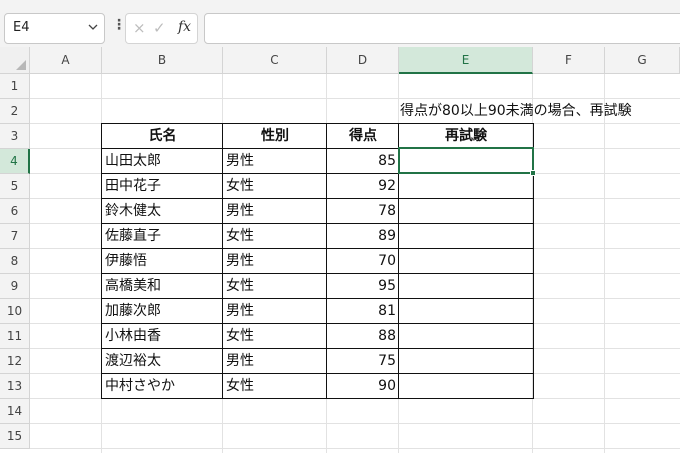  Describe the element at coordinates (15, 311) in the screenshot. I see `row-header-10: 10` at that location.